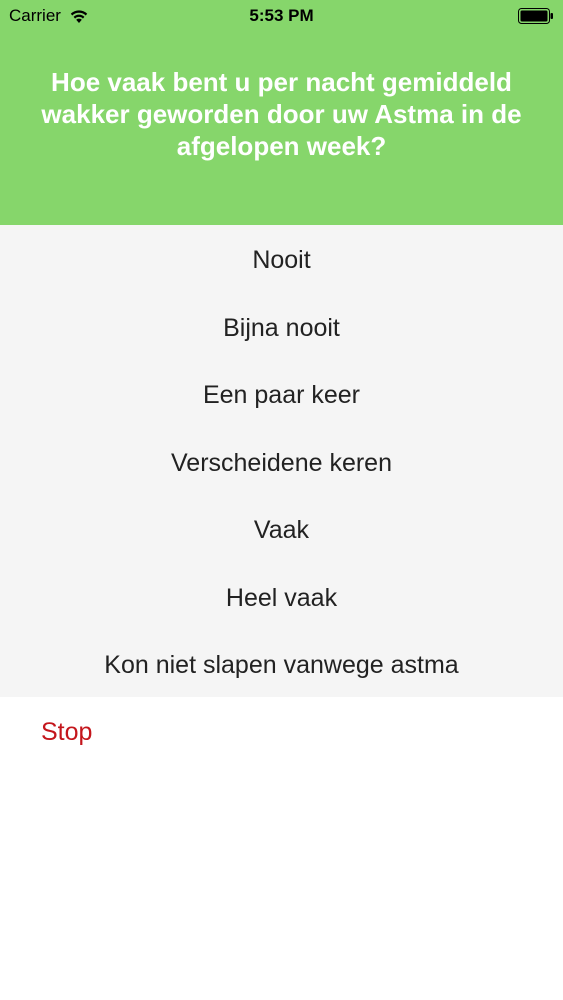  I want to click on status-time: 5:53 PM, so click(281, 15).